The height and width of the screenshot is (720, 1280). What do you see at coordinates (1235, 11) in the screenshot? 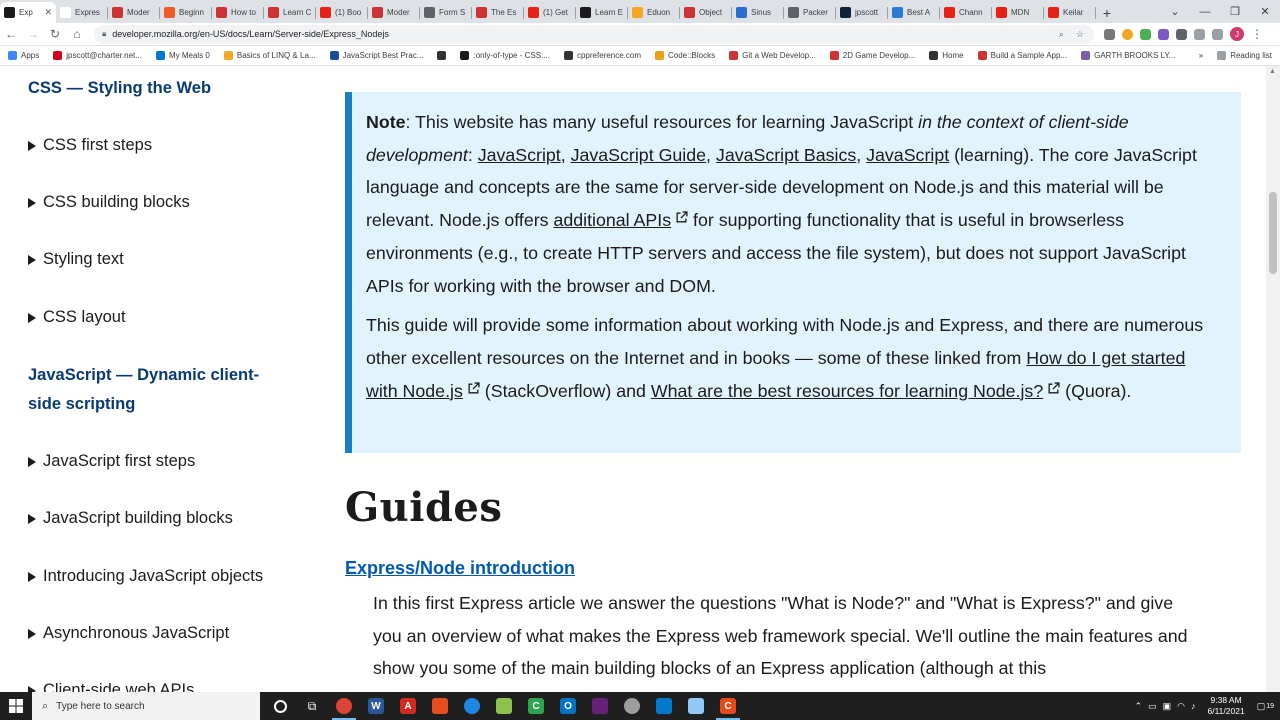
I see `restore-button: ❐` at bounding box center [1235, 11].